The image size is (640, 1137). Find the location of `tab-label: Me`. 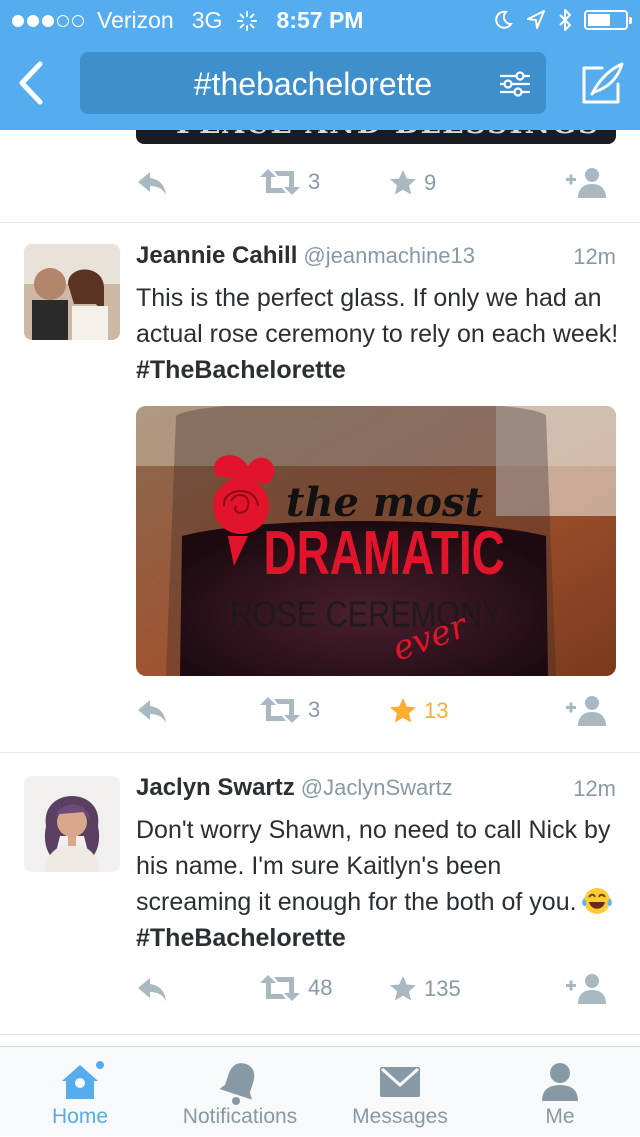

tab-label: Me is located at coordinates (560, 1116).